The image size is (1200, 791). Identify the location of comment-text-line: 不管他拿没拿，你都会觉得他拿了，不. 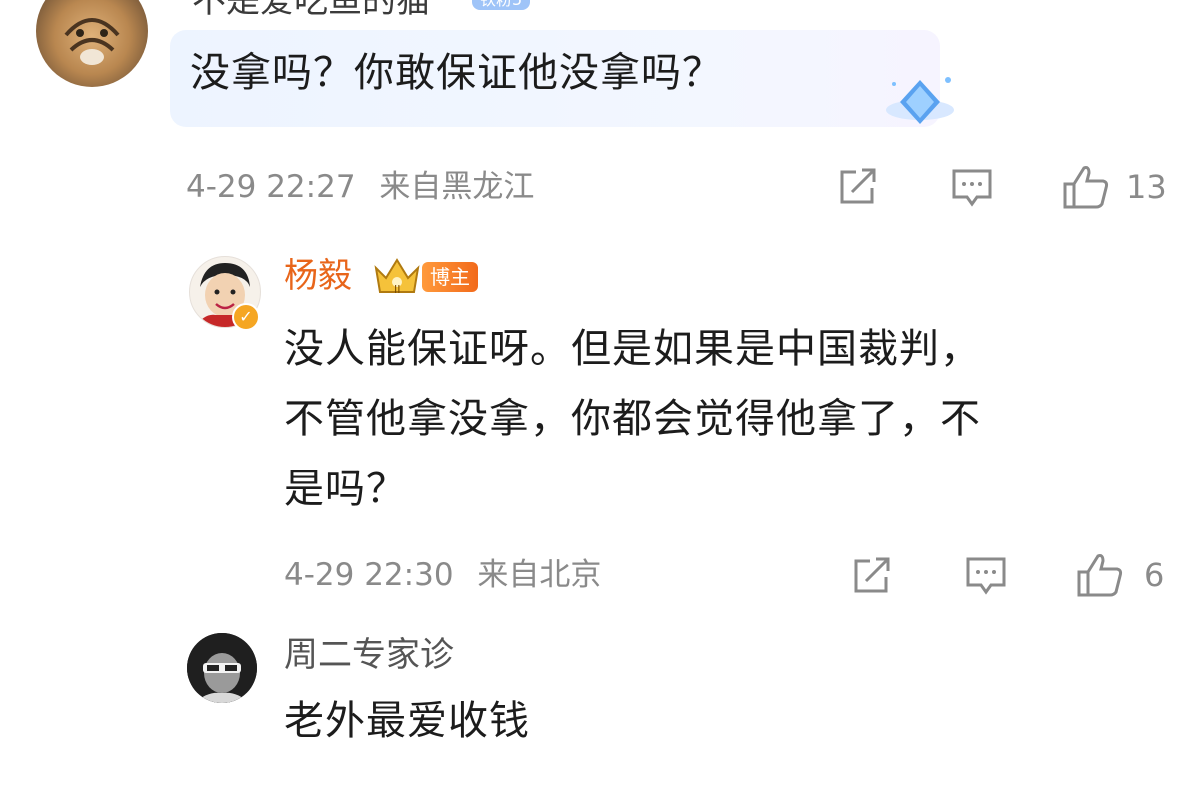
(632, 419).